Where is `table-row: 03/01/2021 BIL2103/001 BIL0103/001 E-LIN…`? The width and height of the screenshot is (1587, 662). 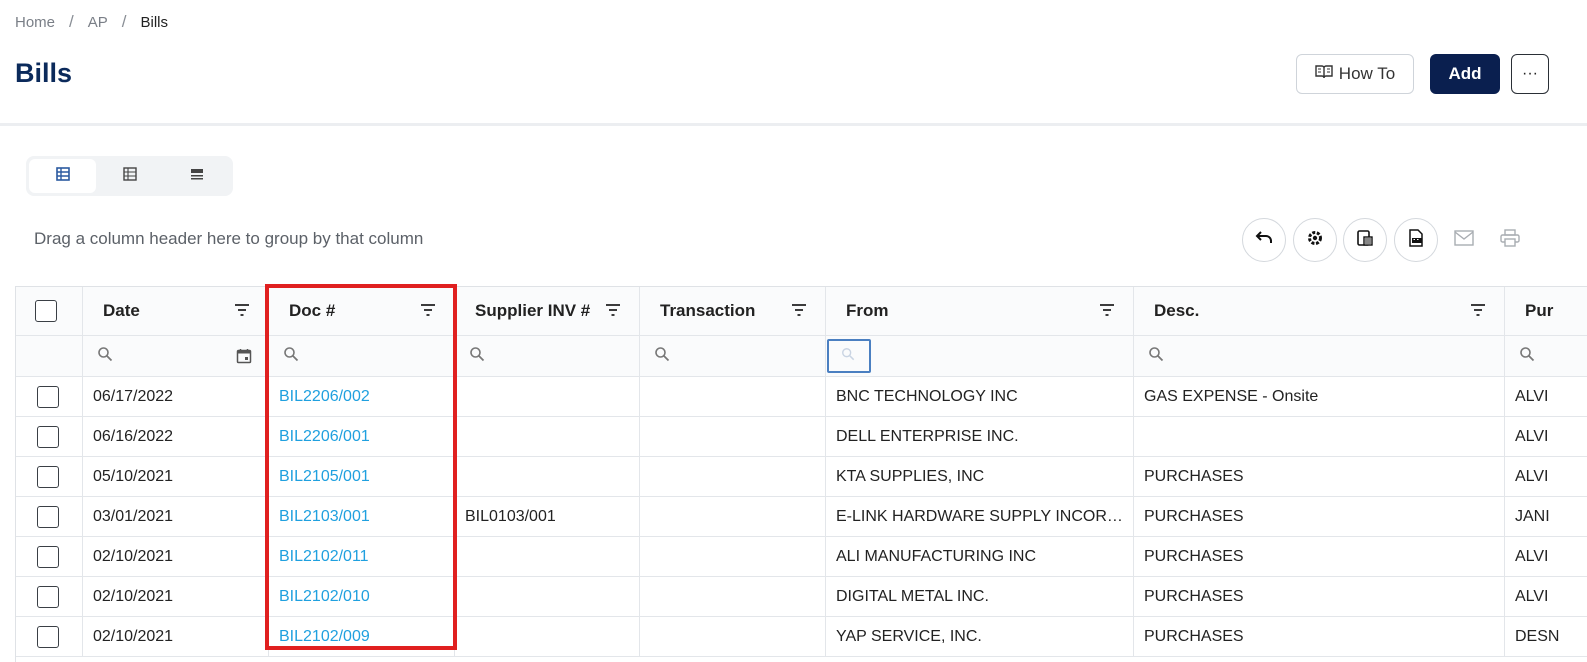 table-row: 03/01/2021 BIL2103/001 BIL0103/001 E-LIN… is located at coordinates (801, 517).